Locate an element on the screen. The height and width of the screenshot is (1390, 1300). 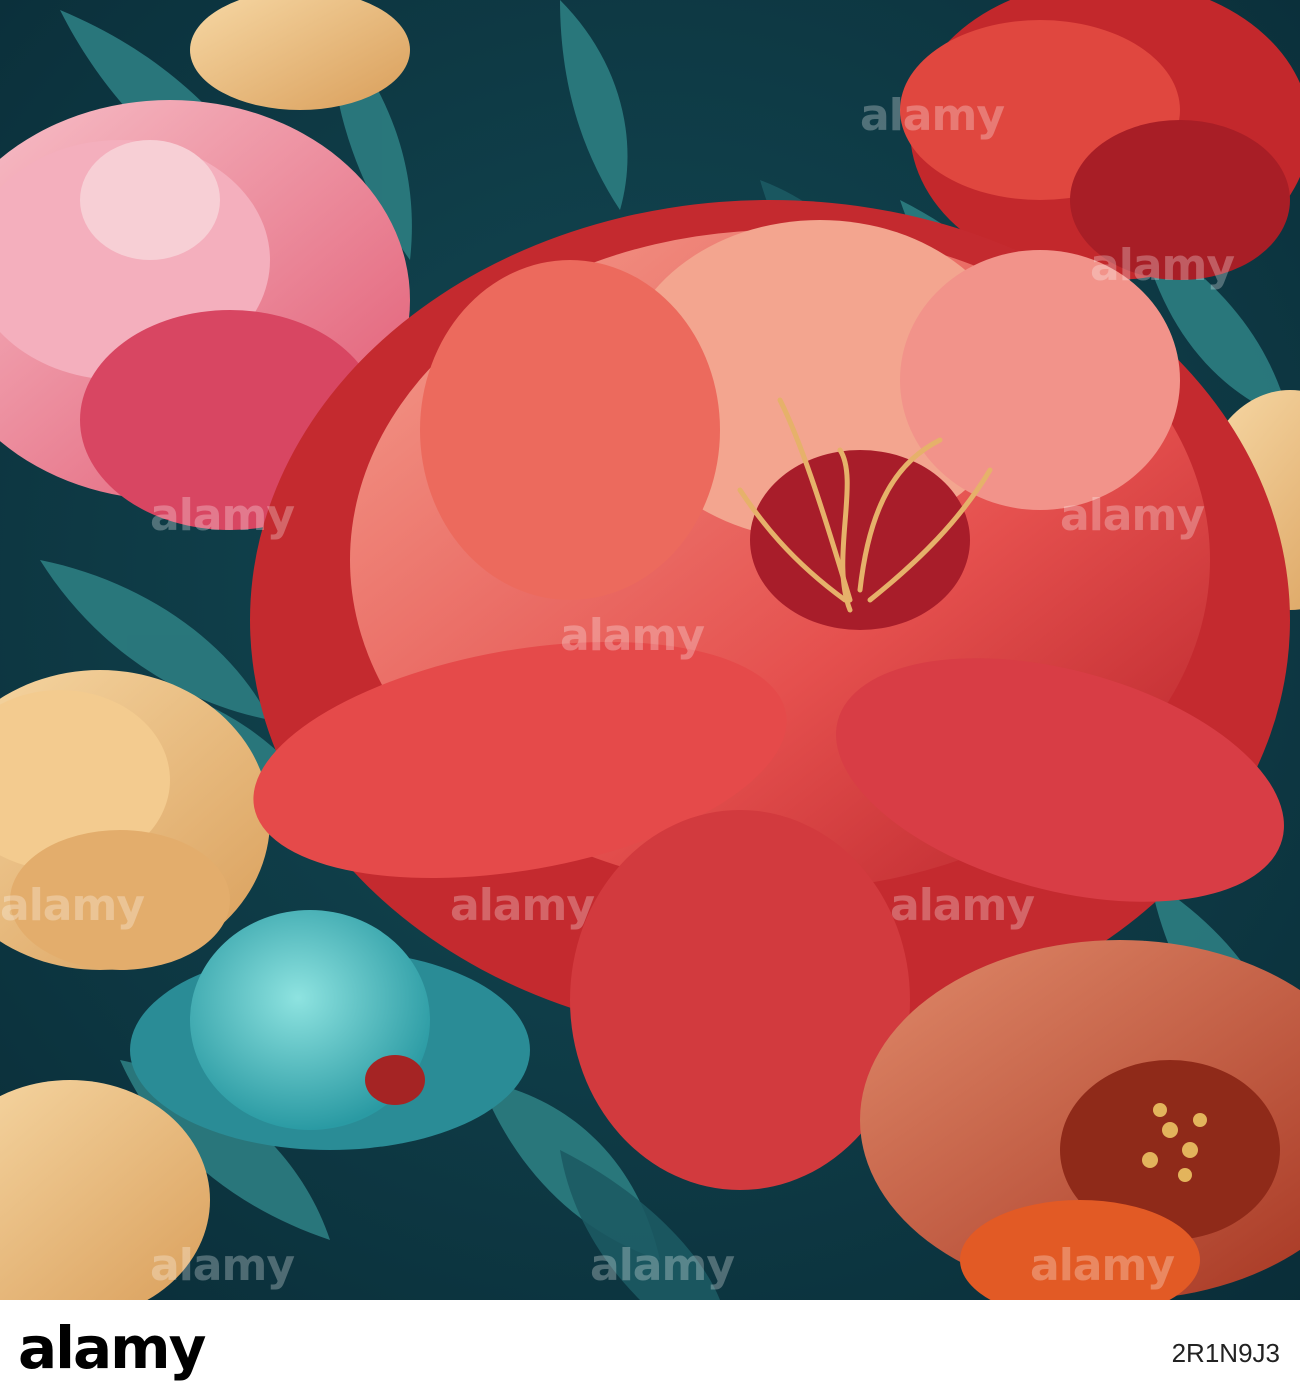
footer-bar: alamy 2R1N9J3 is located at coordinates (650, 1345).